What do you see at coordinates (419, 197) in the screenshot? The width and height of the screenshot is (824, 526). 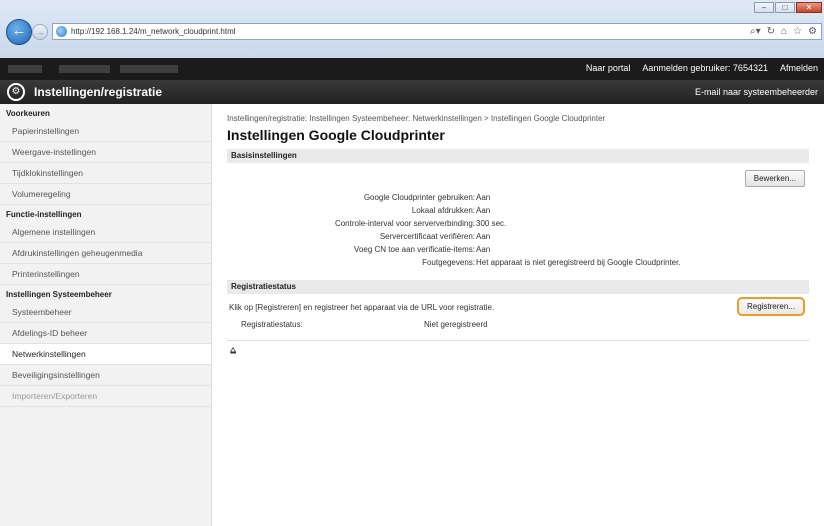 I see `setting-label: Google Cloudprinter gebruiken:` at bounding box center [419, 197].